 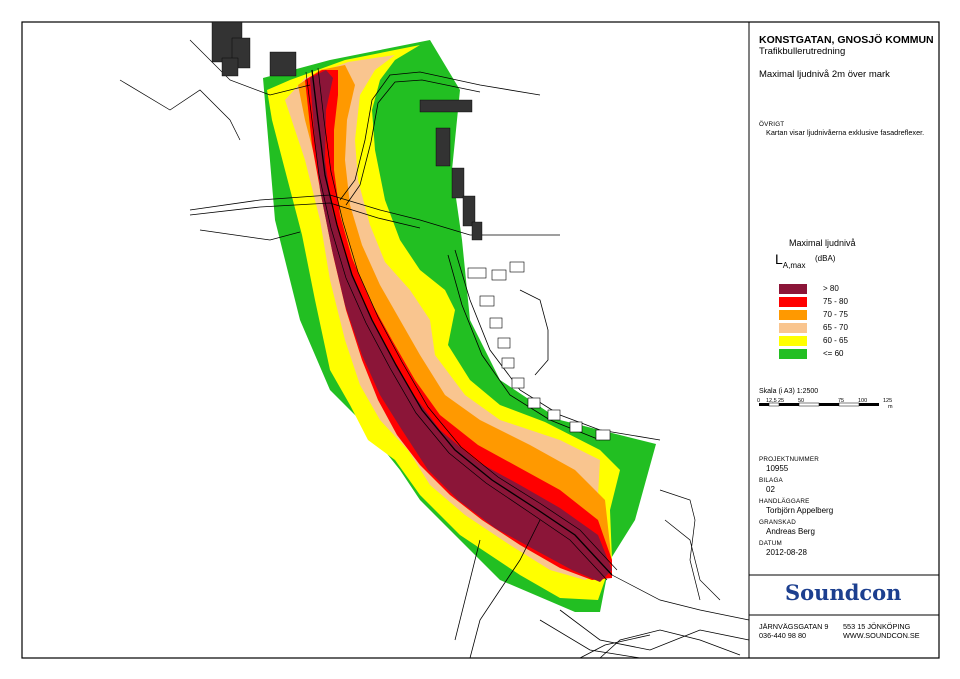 I want to click on scale-ticks: 0 12,5 25 50 75 100 125 m, so click(x=832, y=404).